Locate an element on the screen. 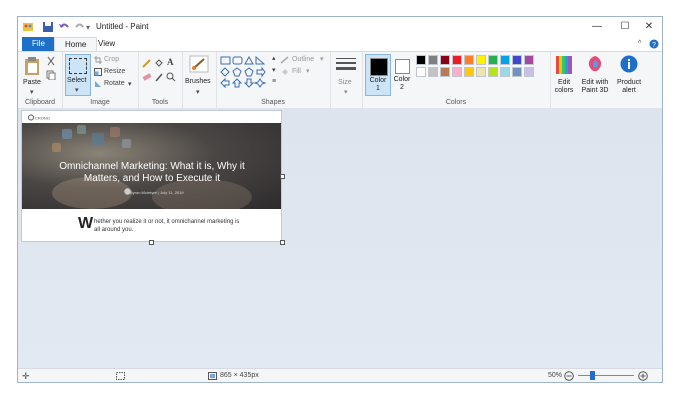 This screenshot has height=402, width=680. brush-icon is located at coordinates (199, 64).